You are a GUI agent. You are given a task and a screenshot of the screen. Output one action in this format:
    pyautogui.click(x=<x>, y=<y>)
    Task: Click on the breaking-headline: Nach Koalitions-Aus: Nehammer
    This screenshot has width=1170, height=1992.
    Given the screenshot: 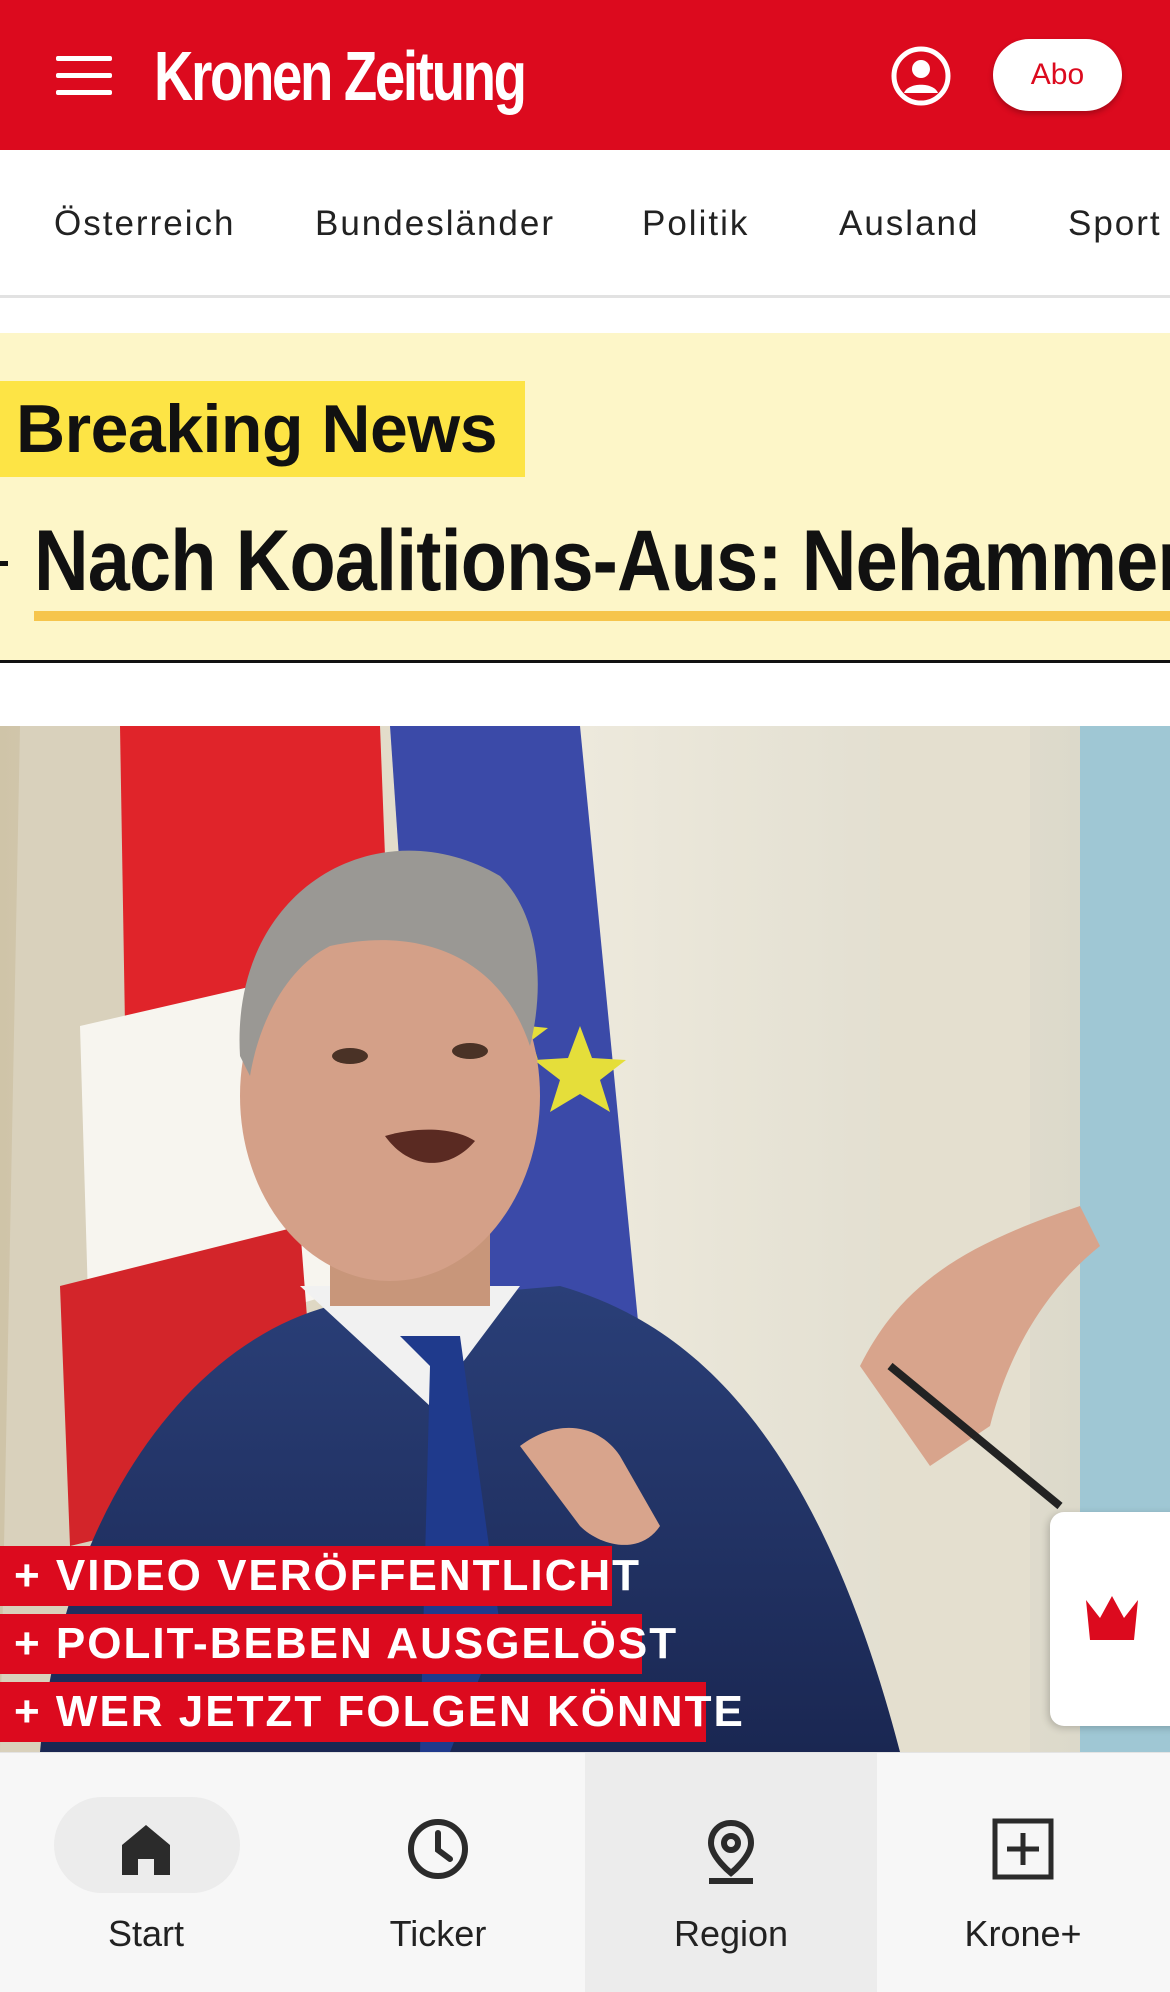 What is the action you would take?
    pyautogui.click(x=602, y=561)
    